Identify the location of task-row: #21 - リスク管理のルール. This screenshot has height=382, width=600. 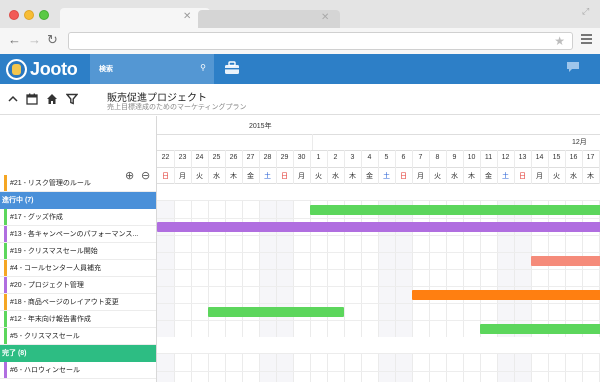
(78, 183).